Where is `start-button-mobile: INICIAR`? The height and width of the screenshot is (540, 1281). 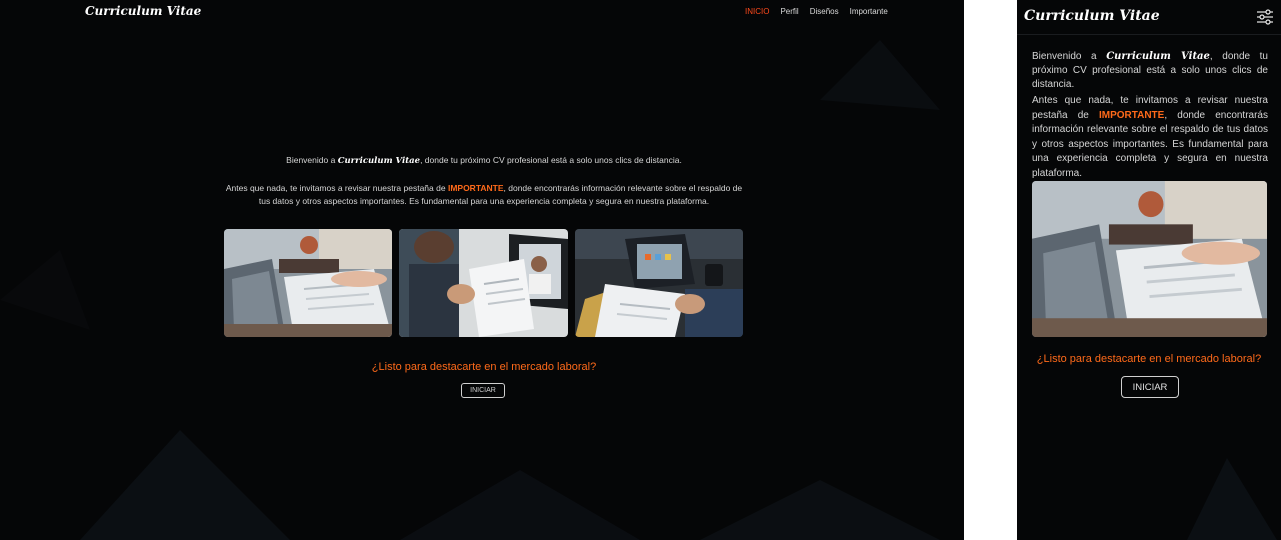 start-button-mobile: INICIAR is located at coordinates (1150, 387).